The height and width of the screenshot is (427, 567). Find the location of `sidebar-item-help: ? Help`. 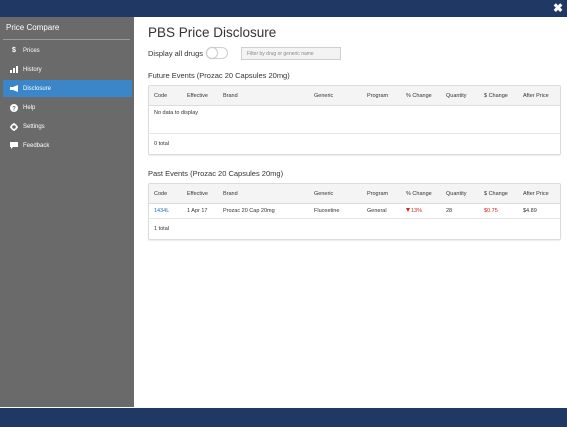

sidebar-item-help: ? Help is located at coordinates (67, 107).